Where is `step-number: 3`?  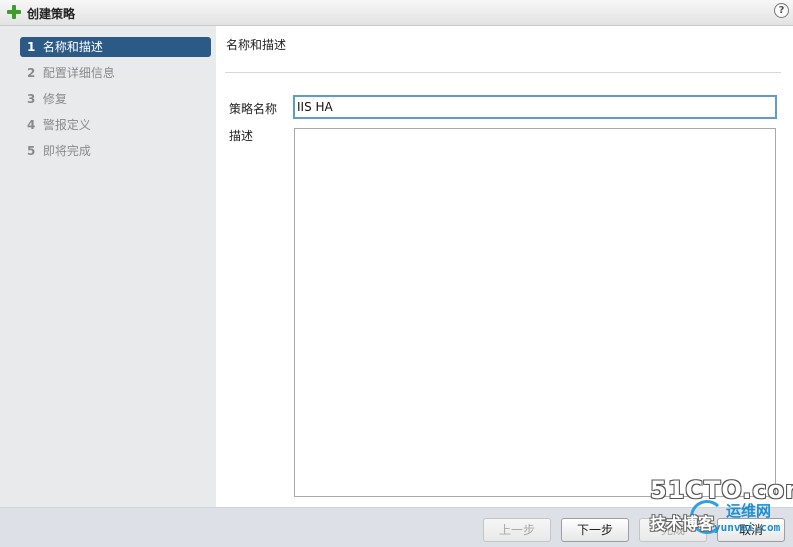 step-number: 3 is located at coordinates (31, 99).